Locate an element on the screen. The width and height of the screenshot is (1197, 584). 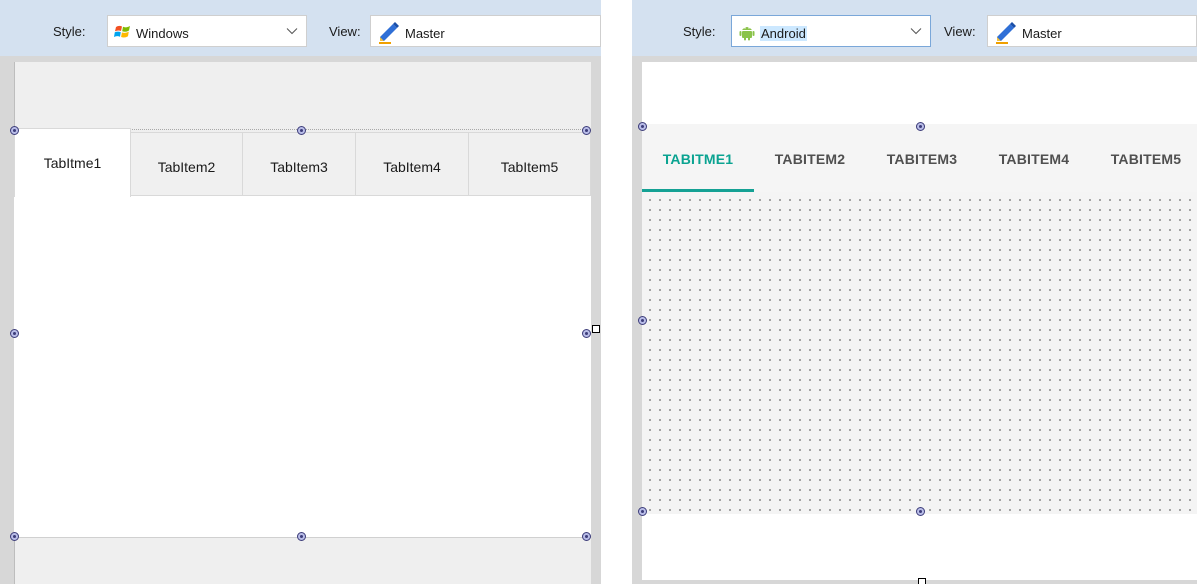
tab-label: TabItme1 is located at coordinates (72, 163).